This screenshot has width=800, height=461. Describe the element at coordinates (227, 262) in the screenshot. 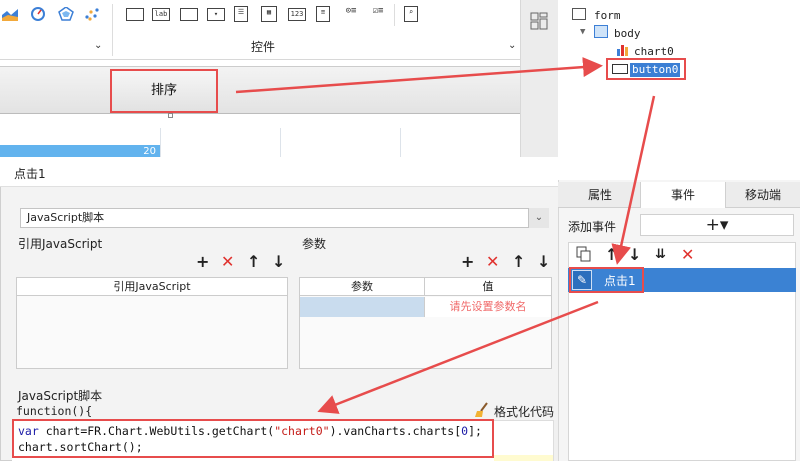

I see `delete-ref-button: ✕` at that location.